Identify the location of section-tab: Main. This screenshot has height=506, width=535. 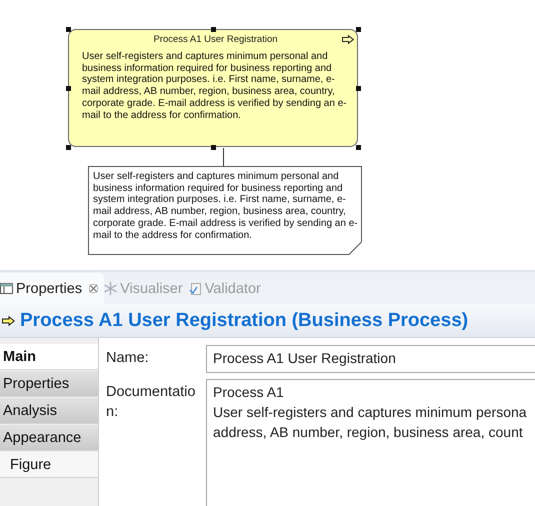
(49, 357).